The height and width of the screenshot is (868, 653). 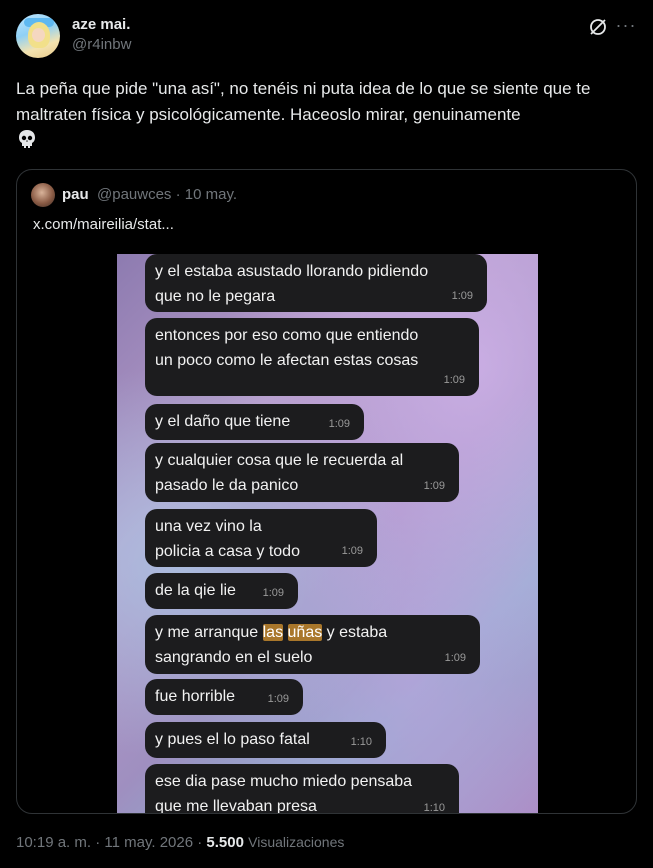 I want to click on search-highlight: uñas, so click(x=305, y=632).